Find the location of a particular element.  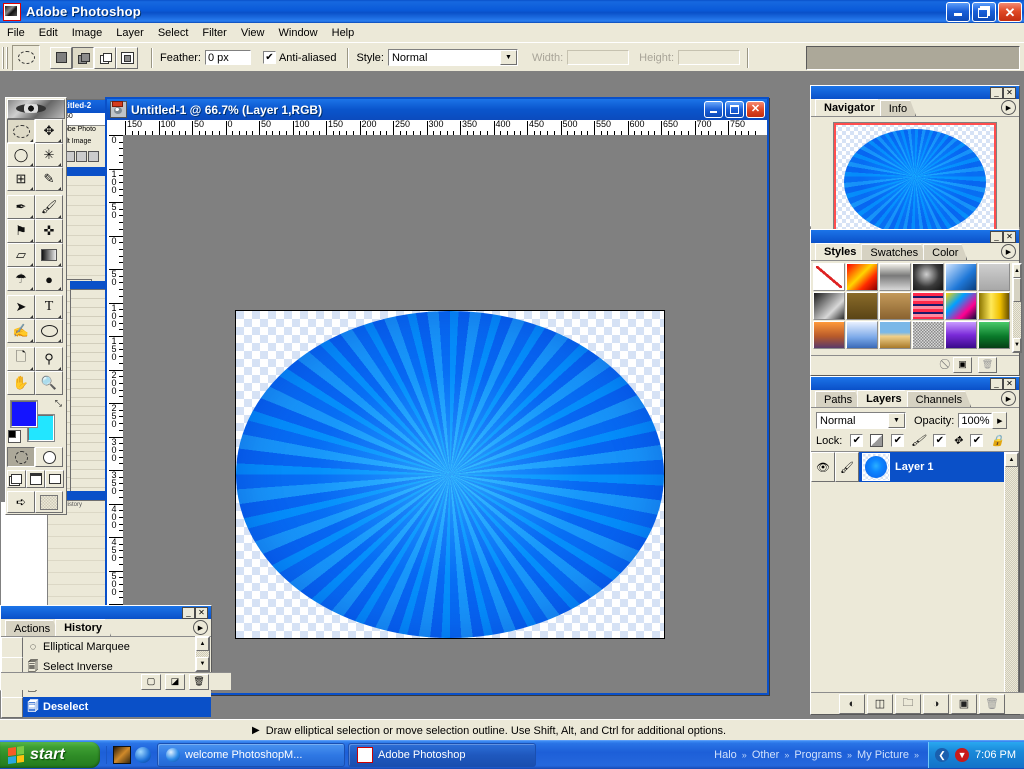

layers-scrollbar: ▲ ▼ is located at coordinates (1011, 582).